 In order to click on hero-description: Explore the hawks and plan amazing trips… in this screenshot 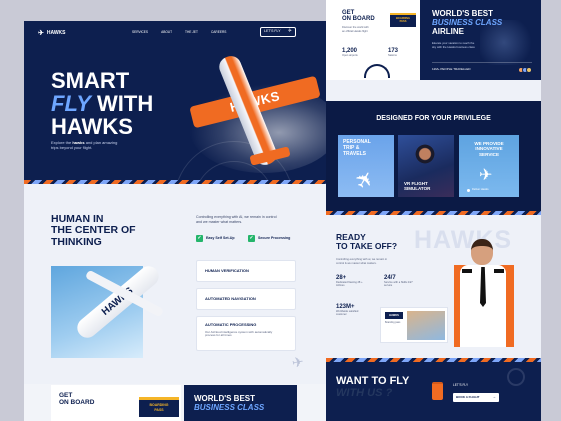, I will do `click(84, 145)`.